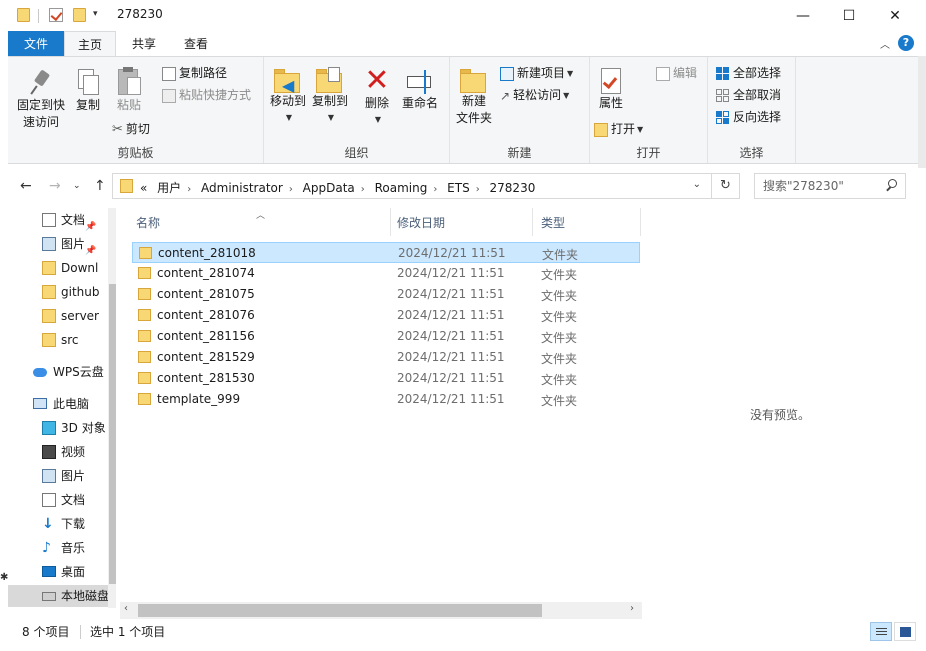  Describe the element at coordinates (513, 188) in the screenshot. I see `breadcrumb-item: 278230` at that location.